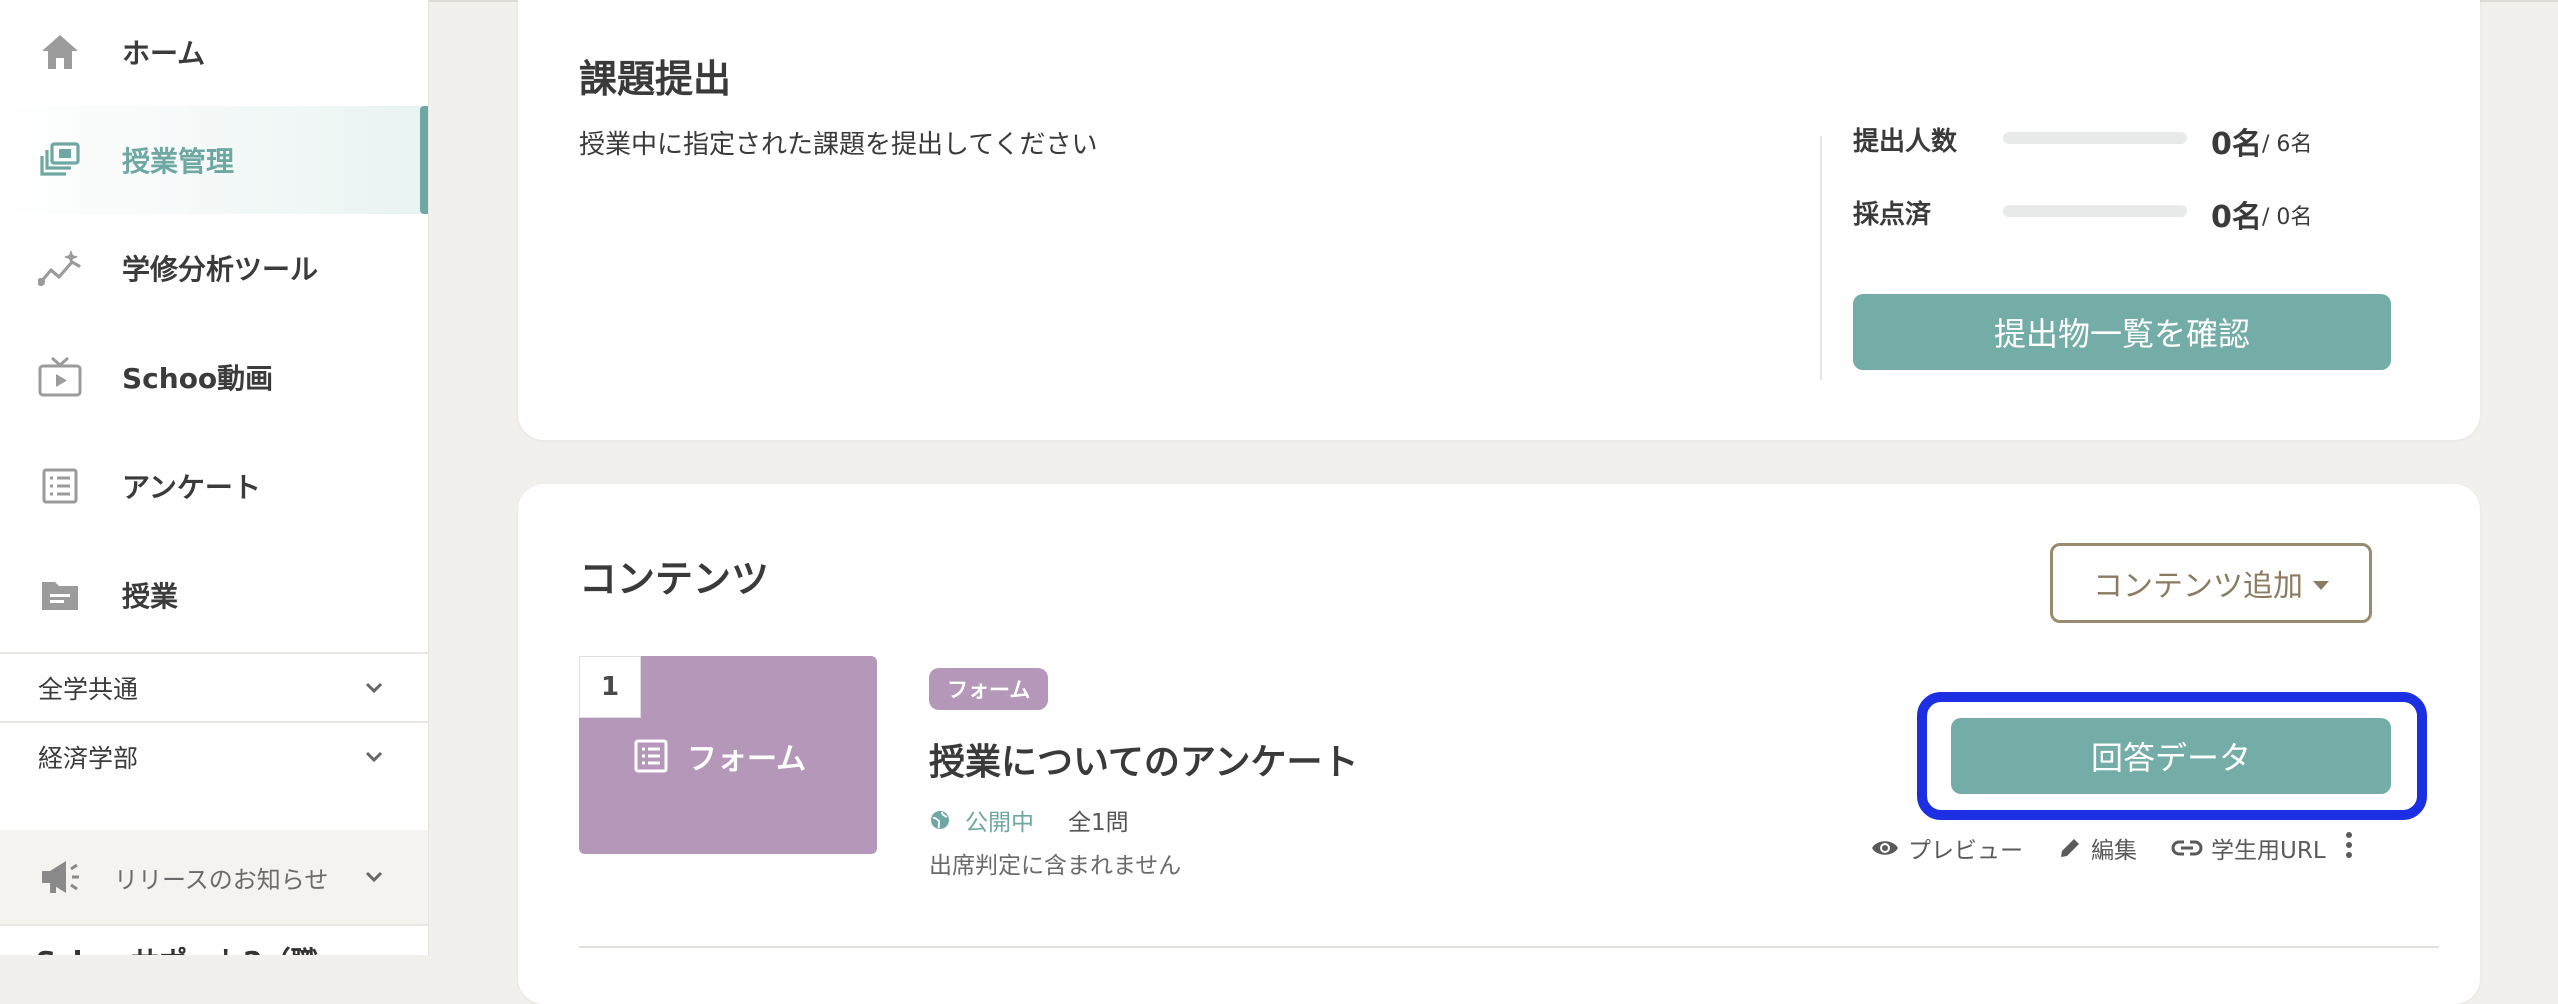 Image resolution: width=2558 pixels, height=1004 pixels. Describe the element at coordinates (838, 145) in the screenshot. I see `assignment-description: 授業中に指定された課題を提出してください` at that location.